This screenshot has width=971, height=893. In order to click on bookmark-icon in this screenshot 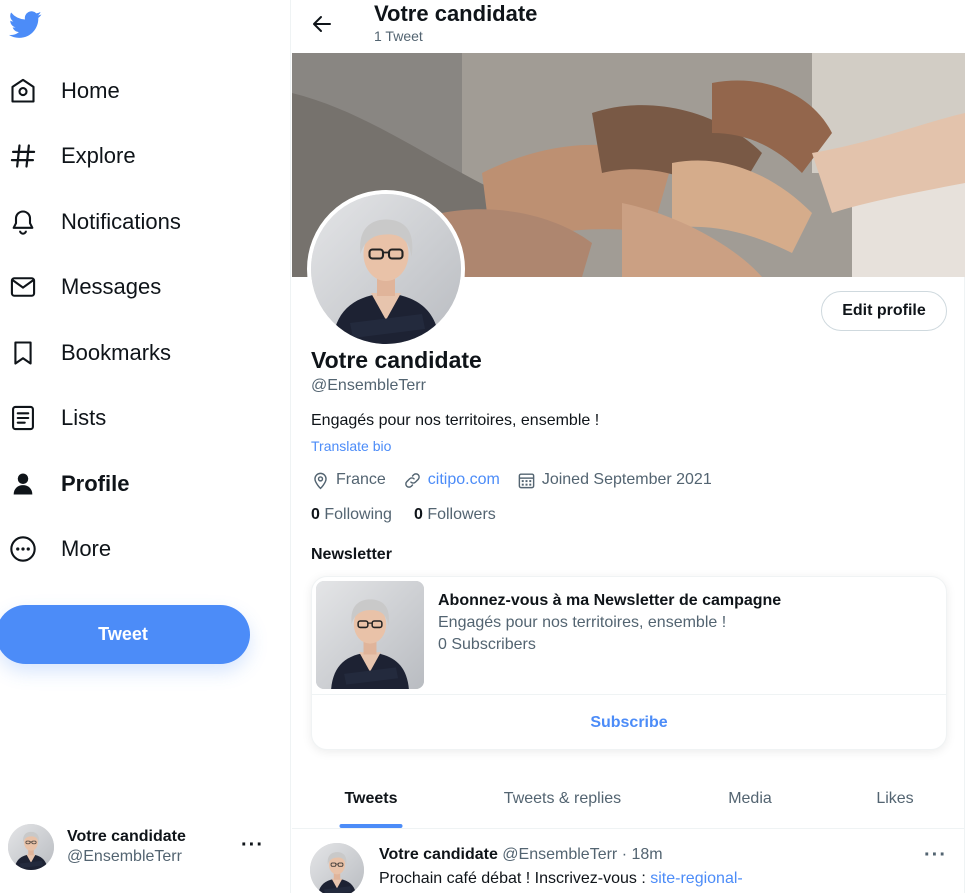, I will do `click(23, 353)`.